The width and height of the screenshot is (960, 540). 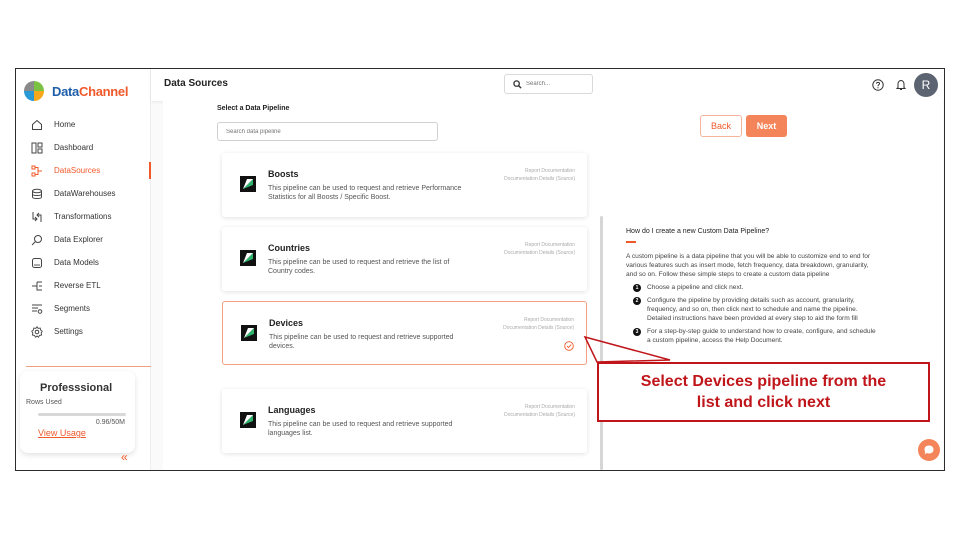 I want to click on segments-icon, so click(x=37, y=309).